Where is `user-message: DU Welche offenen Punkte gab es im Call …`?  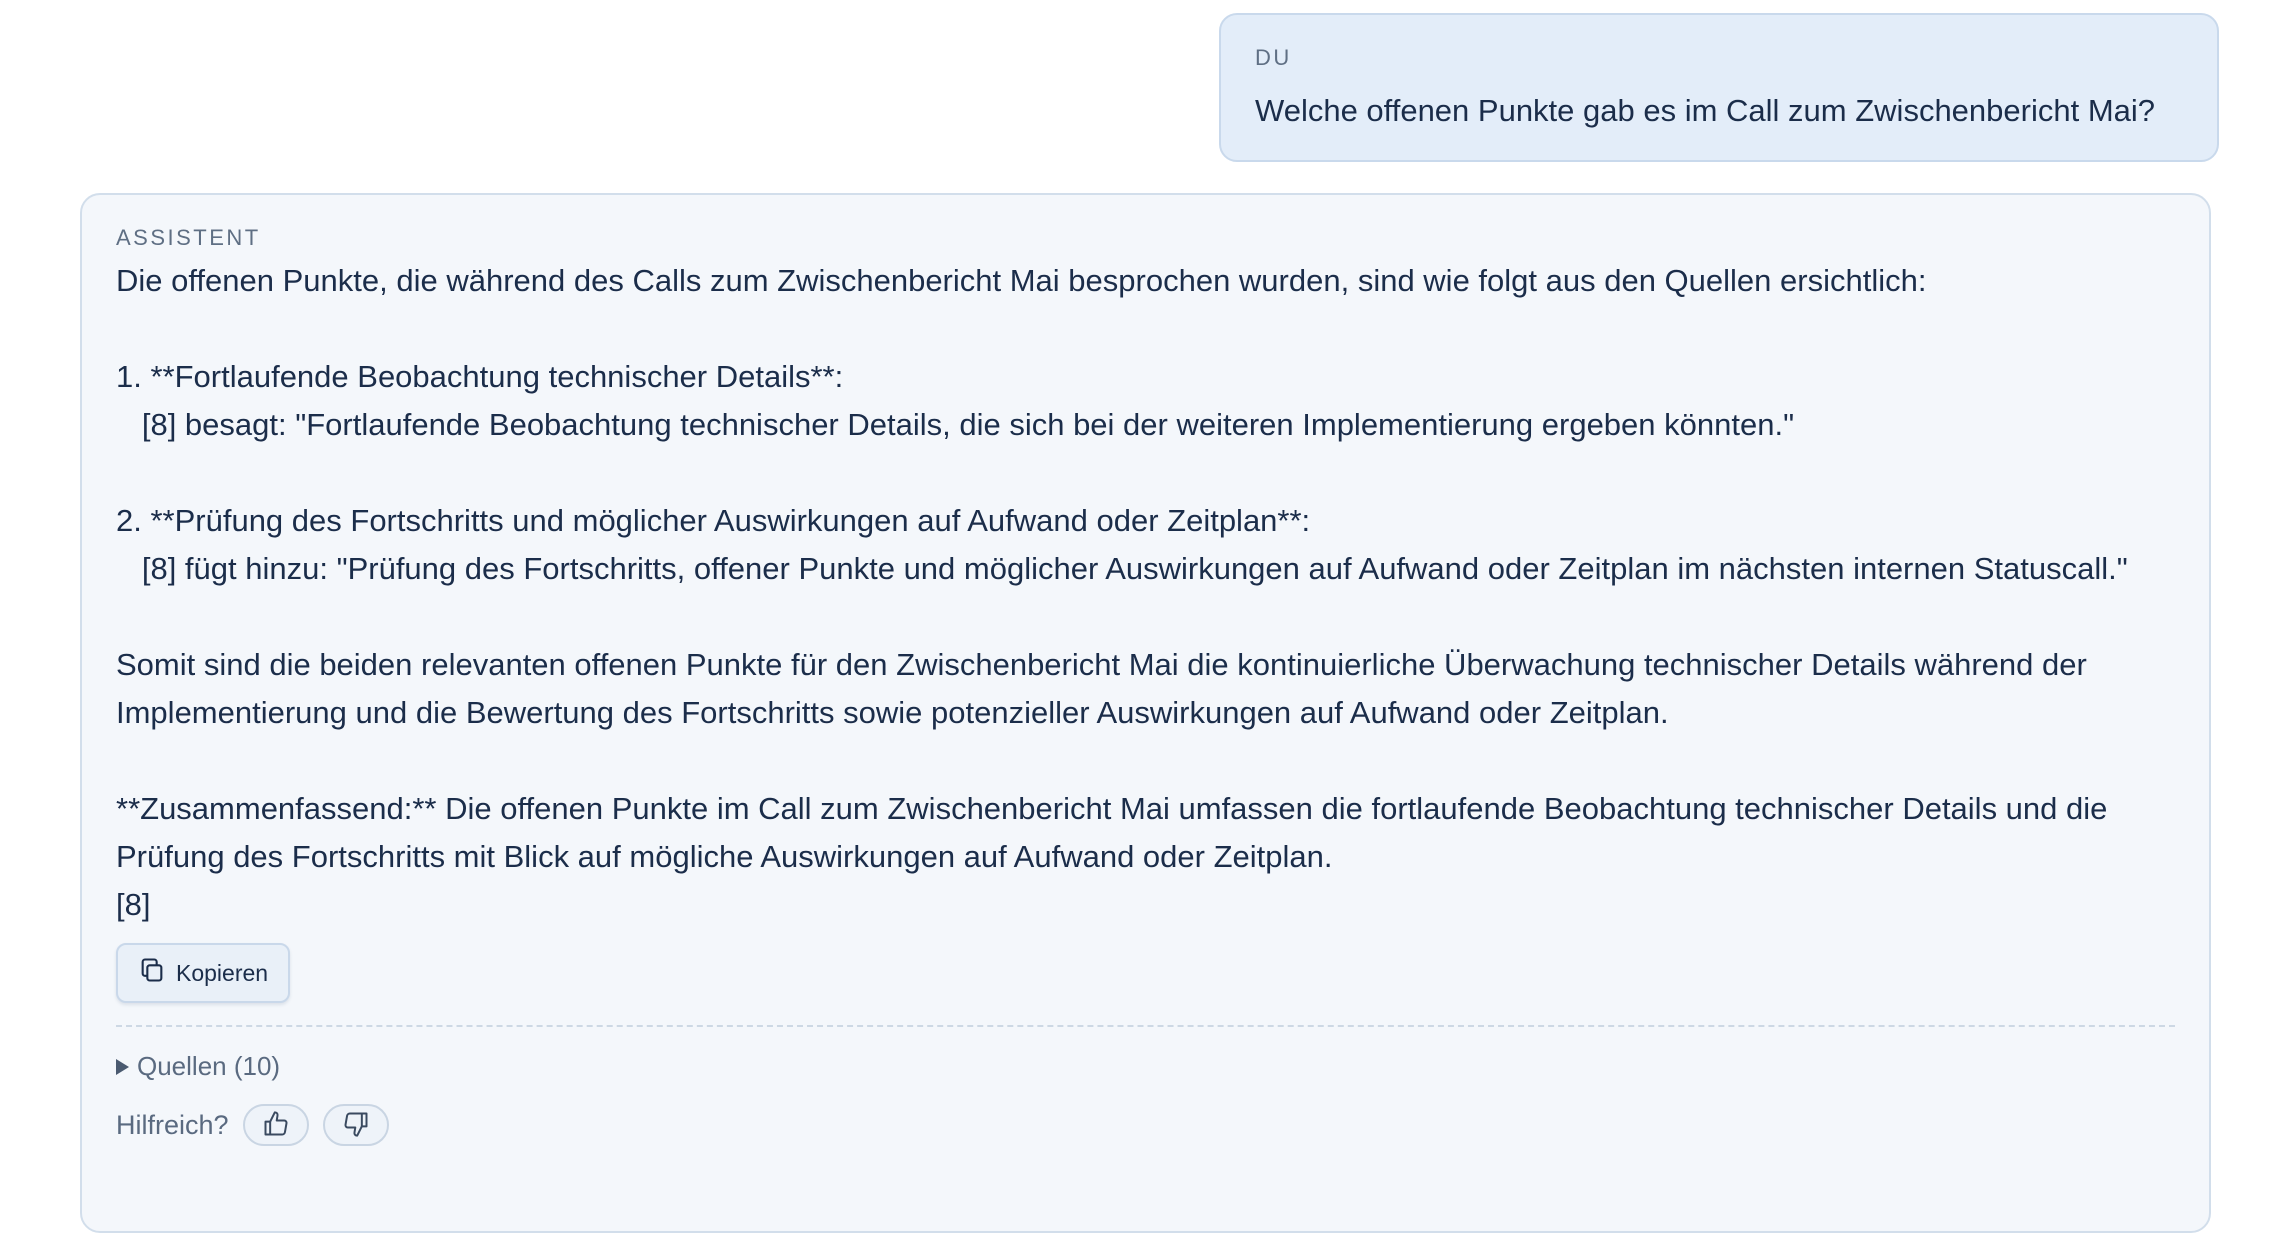
user-message: DU Welche offenen Punkte gab es im Call … is located at coordinates (1719, 87).